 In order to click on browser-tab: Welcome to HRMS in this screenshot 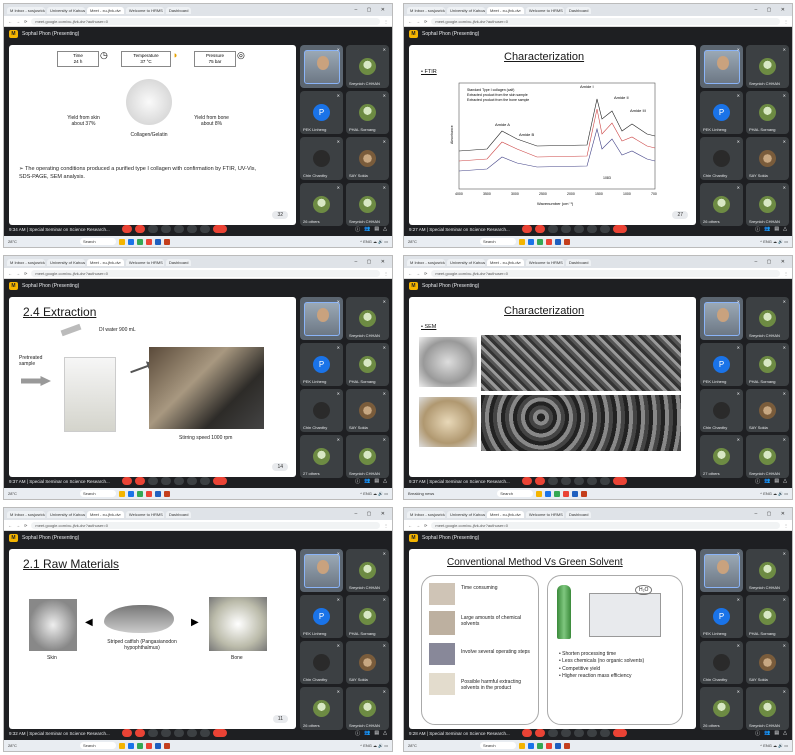, I will do `click(144, 10)`.